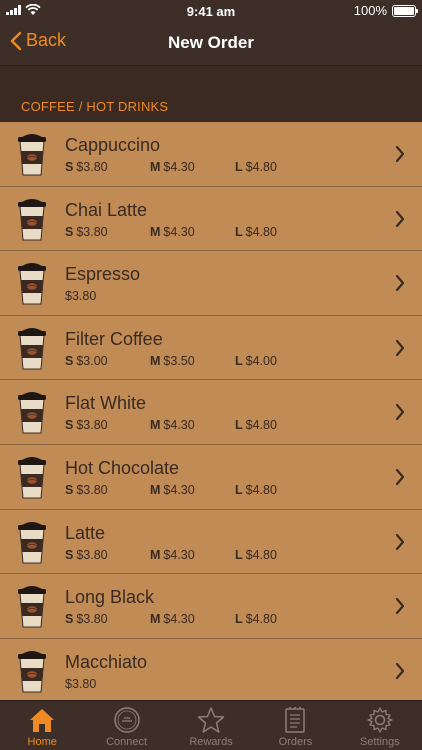  I want to click on tab-label: Rewards, so click(211, 742).